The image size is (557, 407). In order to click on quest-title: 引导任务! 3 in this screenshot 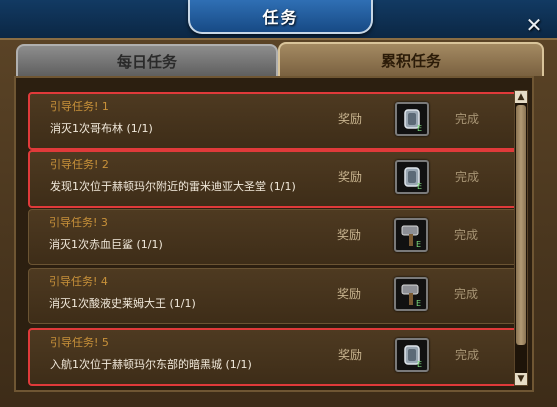, I will do `click(78, 222)`.